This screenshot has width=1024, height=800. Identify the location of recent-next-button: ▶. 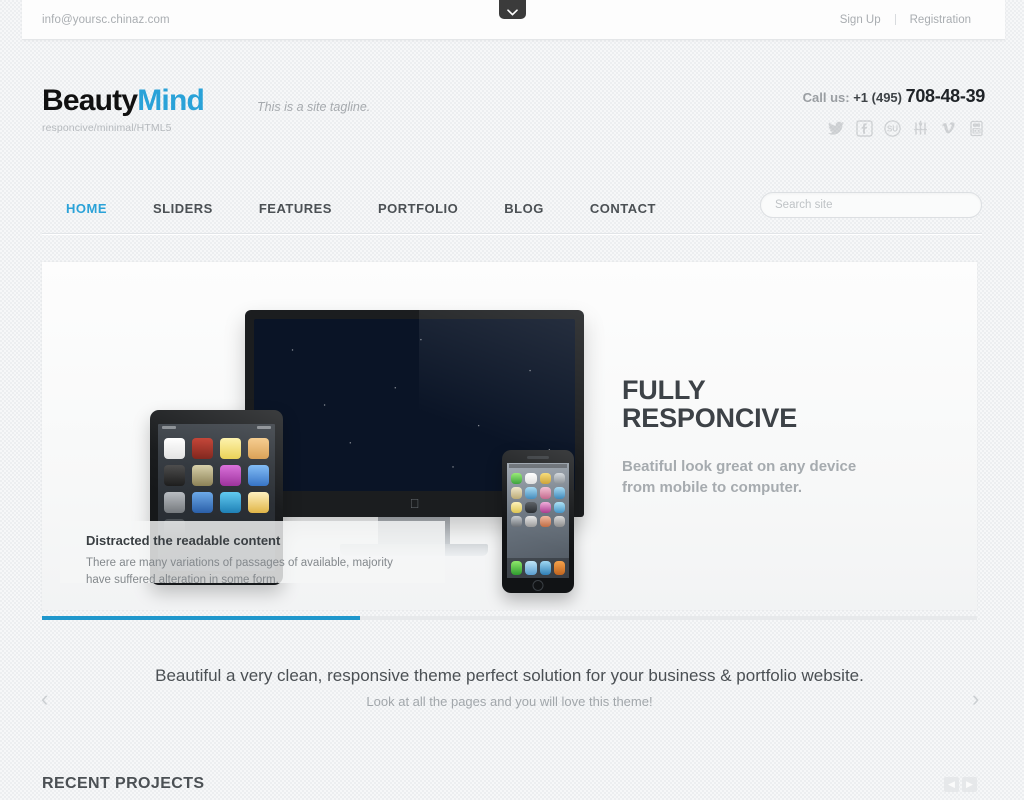
(969, 784).